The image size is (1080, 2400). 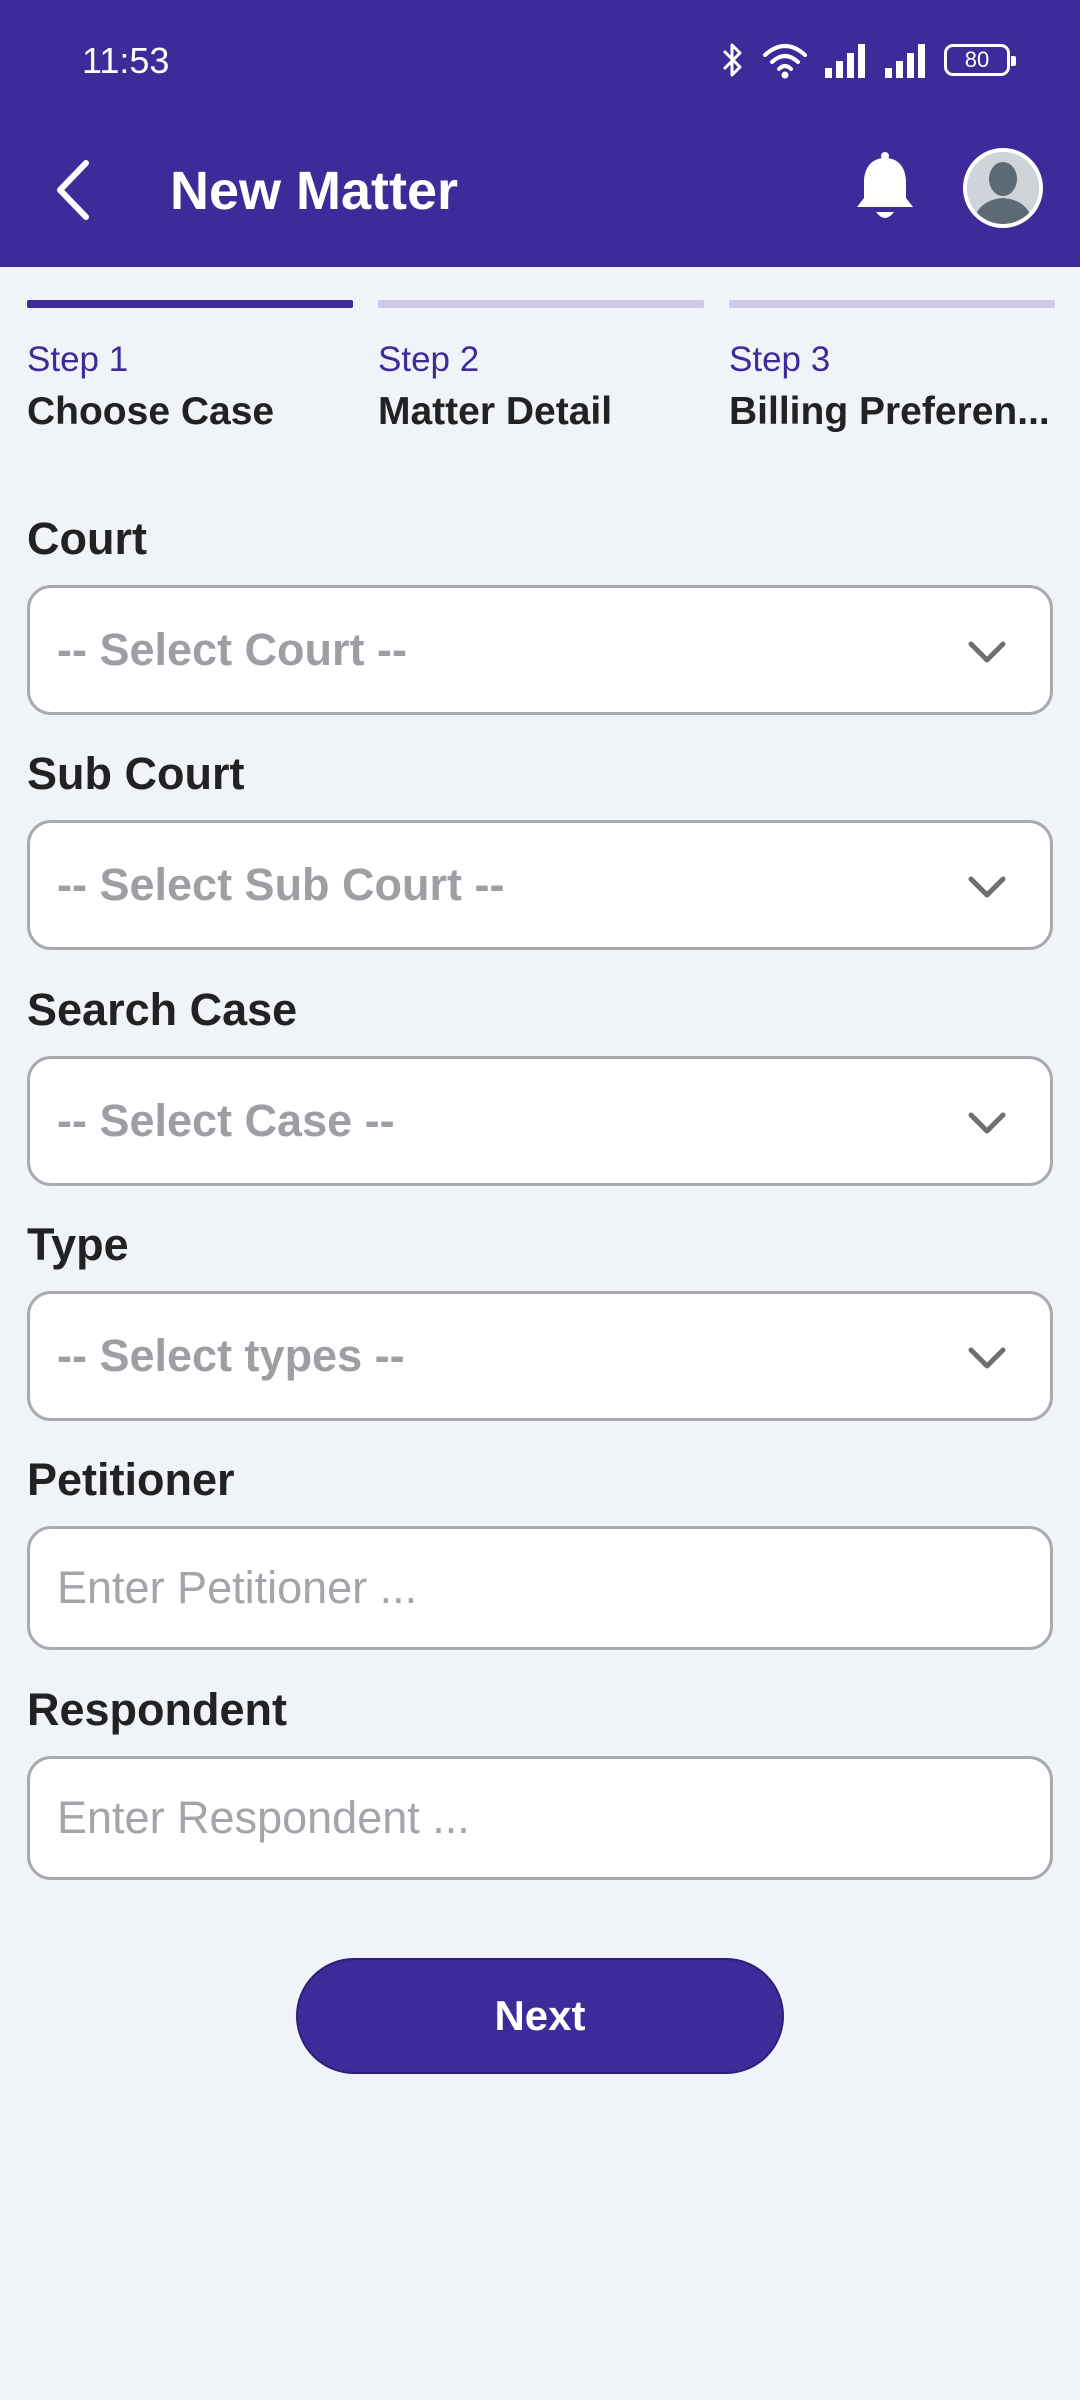 What do you see at coordinates (136, 773) in the screenshot?
I see `sub-court-label: Sub Court` at bounding box center [136, 773].